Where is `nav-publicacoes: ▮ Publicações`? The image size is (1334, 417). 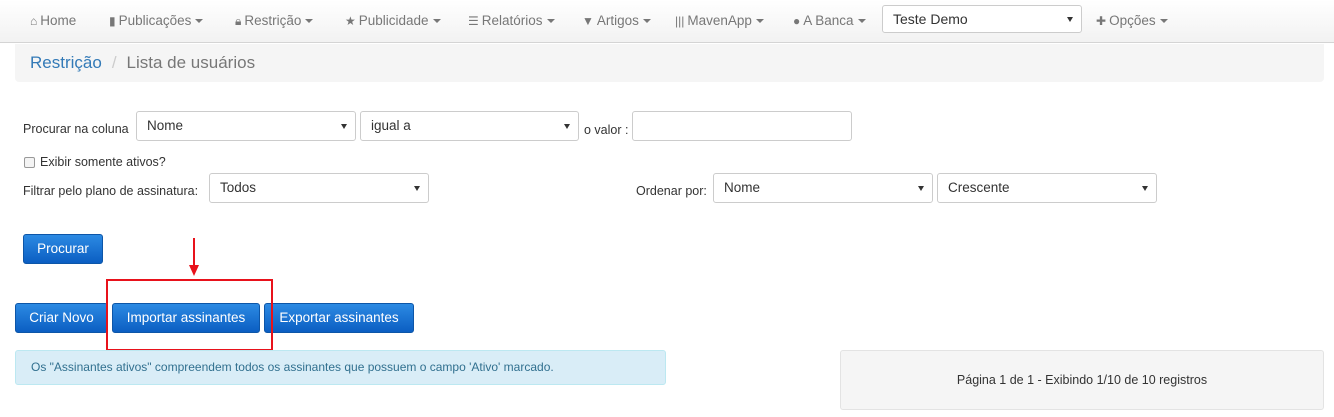
nav-publicacoes: ▮ Publicações is located at coordinates (156, 20).